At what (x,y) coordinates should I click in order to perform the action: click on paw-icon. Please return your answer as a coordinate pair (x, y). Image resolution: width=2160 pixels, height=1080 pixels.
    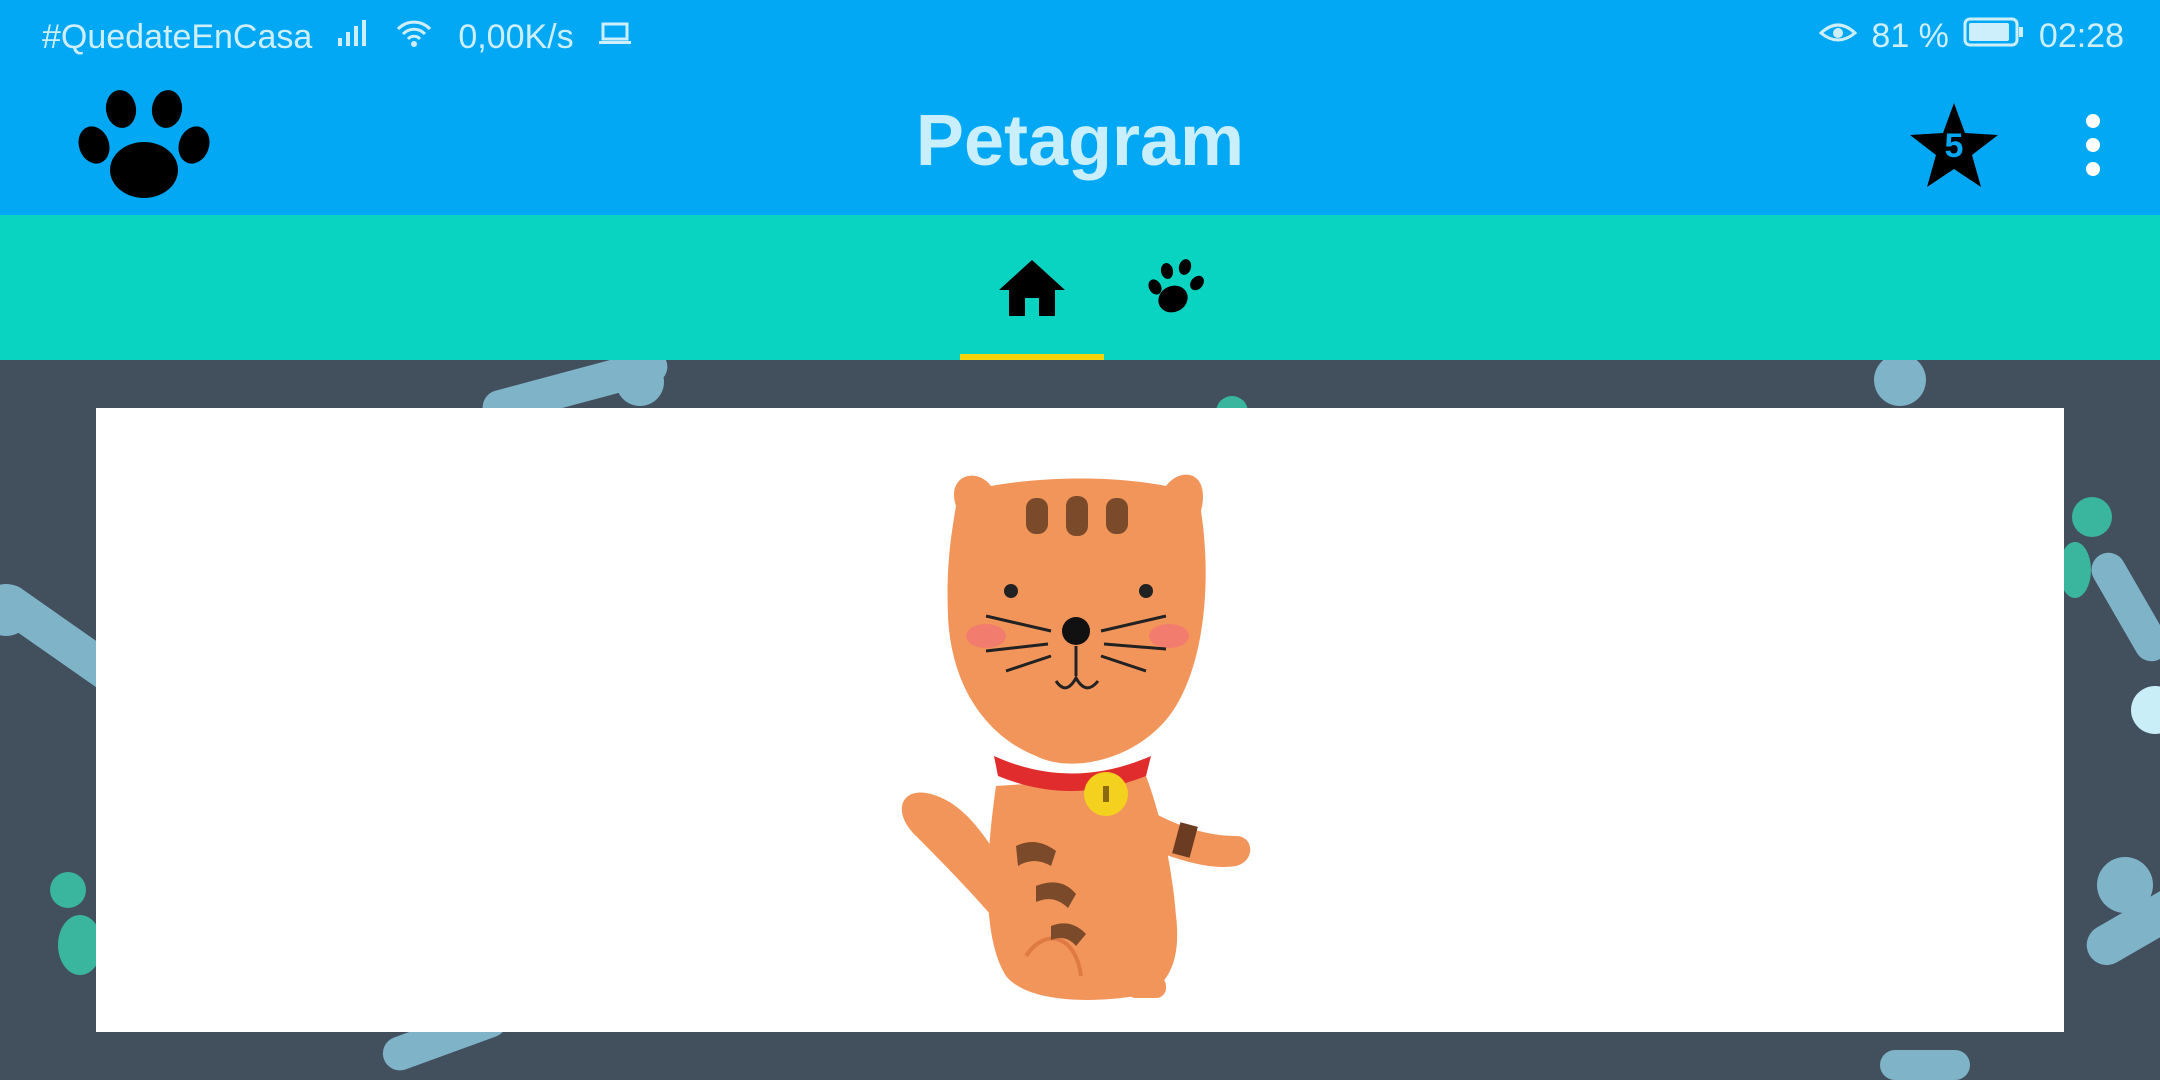
    Looking at the image, I should click on (1176, 285).